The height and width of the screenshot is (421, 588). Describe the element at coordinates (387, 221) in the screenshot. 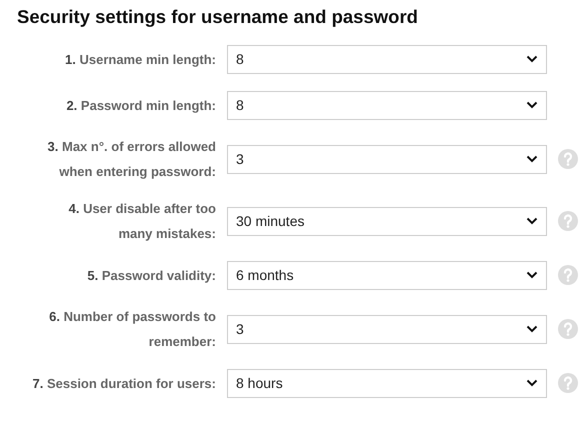

I see `select-field: 30 minutes` at that location.